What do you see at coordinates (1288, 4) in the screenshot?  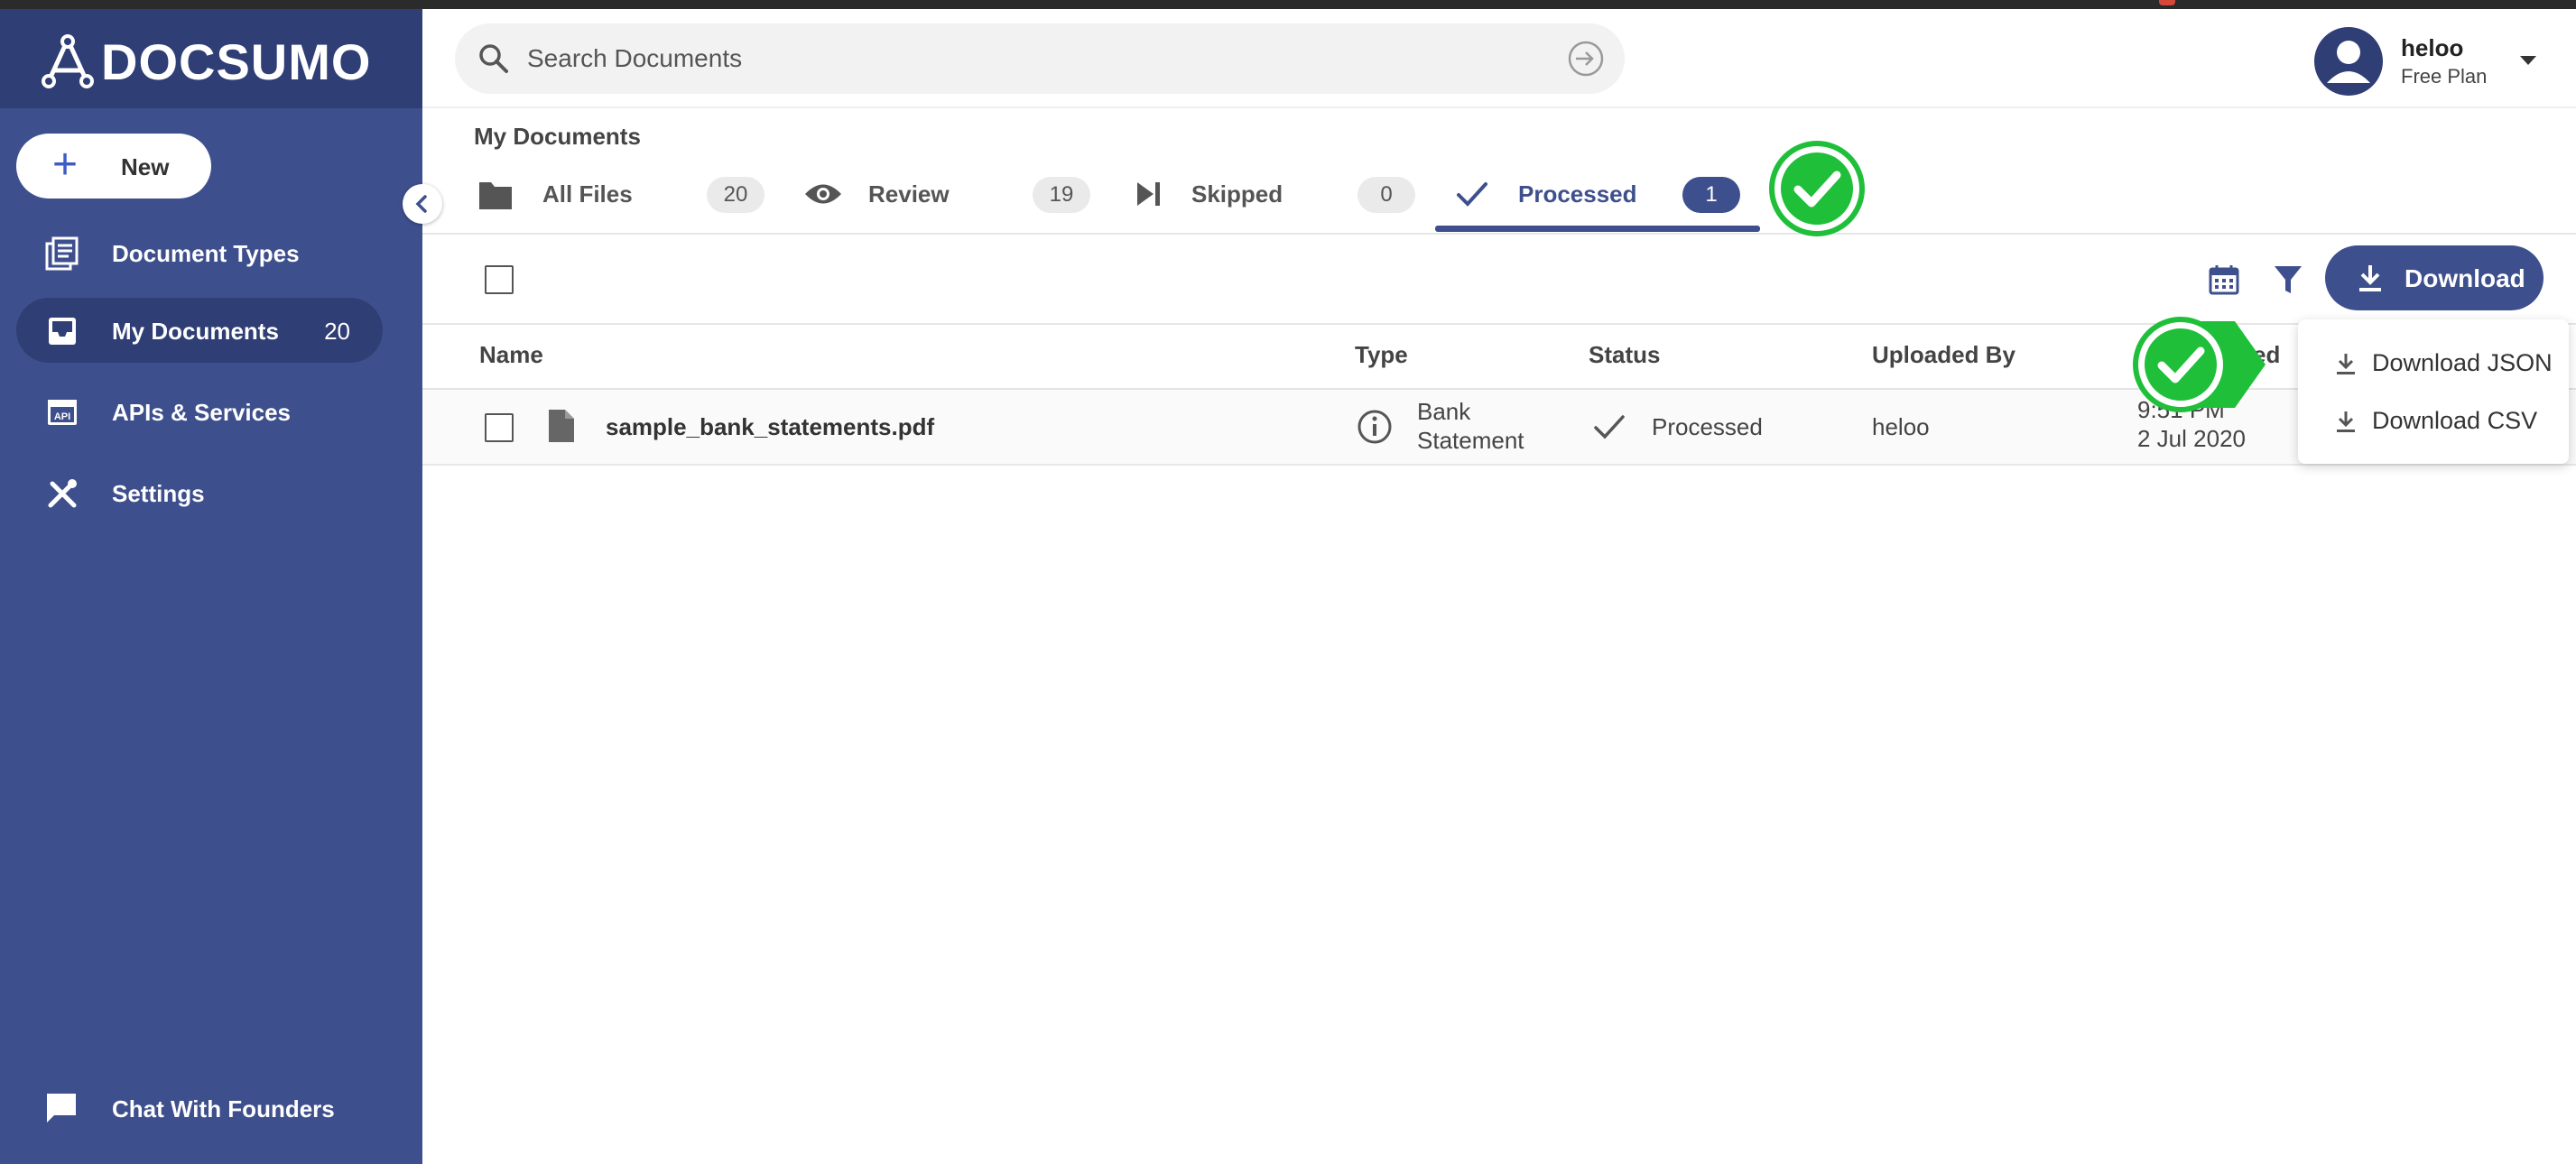 I see `window-top-strip` at bounding box center [1288, 4].